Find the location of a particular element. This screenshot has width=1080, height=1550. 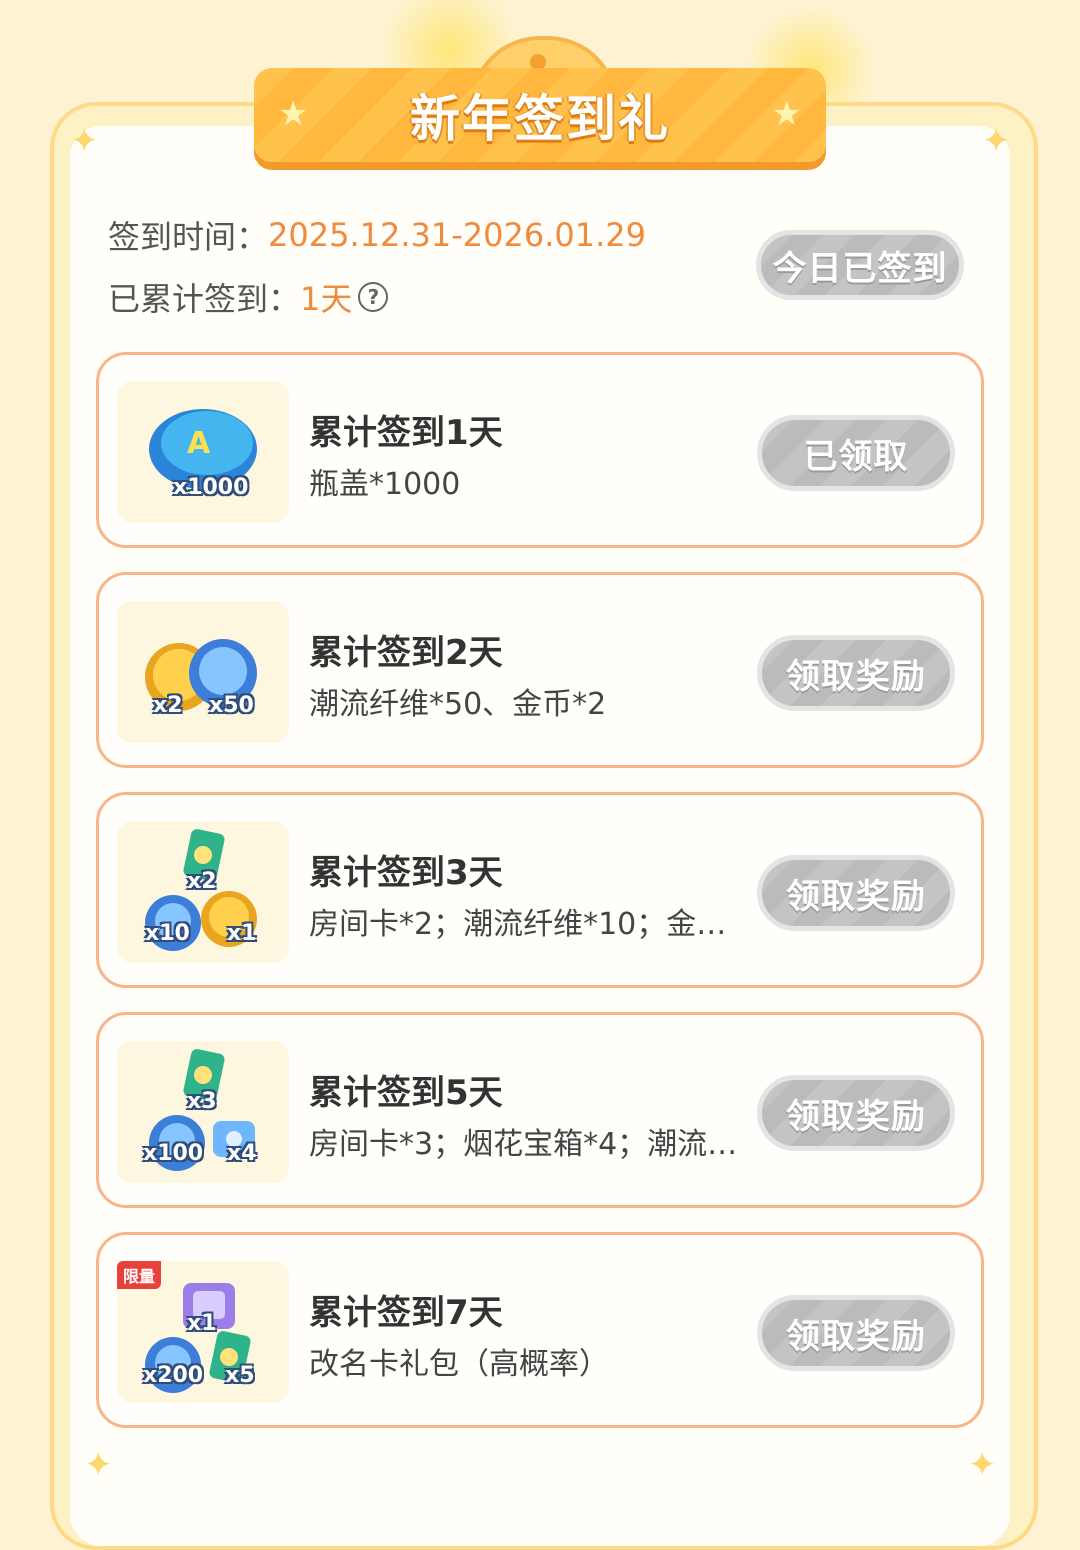

reward-thumbnail: x2 x50 is located at coordinates (203, 672).